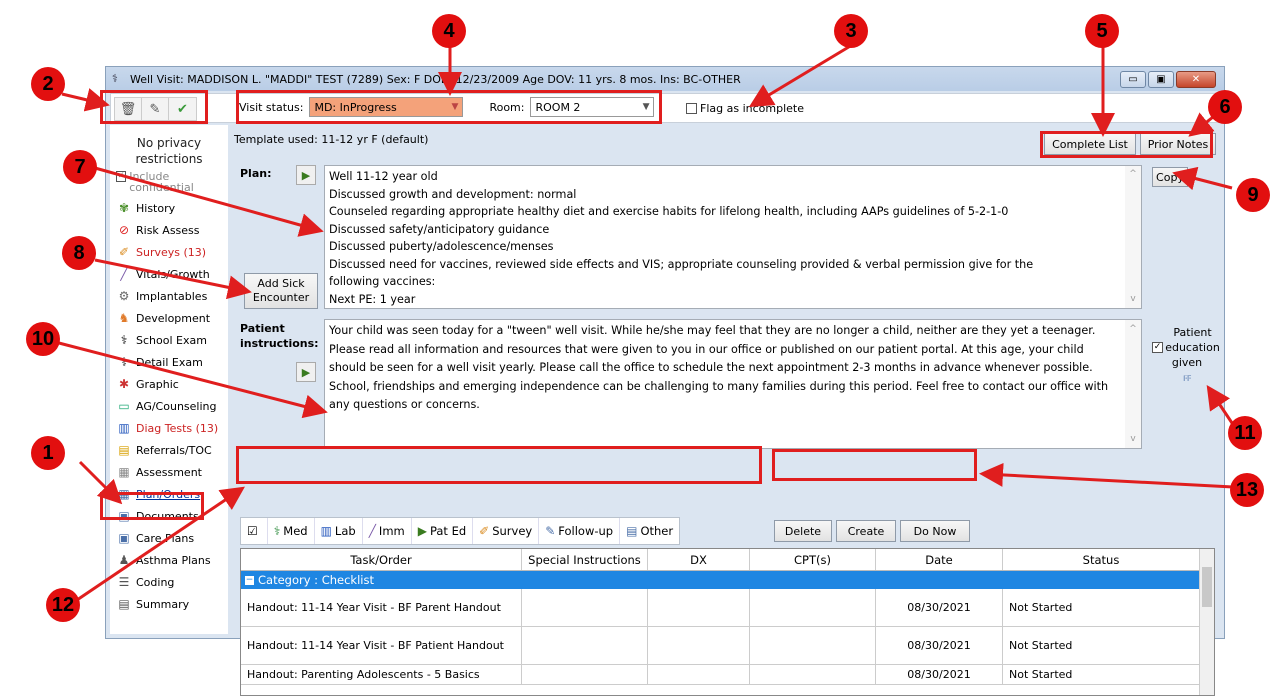 Image resolution: width=1279 pixels, height=696 pixels. What do you see at coordinates (1225, 107) in the screenshot?
I see `callout-badge: 6` at bounding box center [1225, 107].